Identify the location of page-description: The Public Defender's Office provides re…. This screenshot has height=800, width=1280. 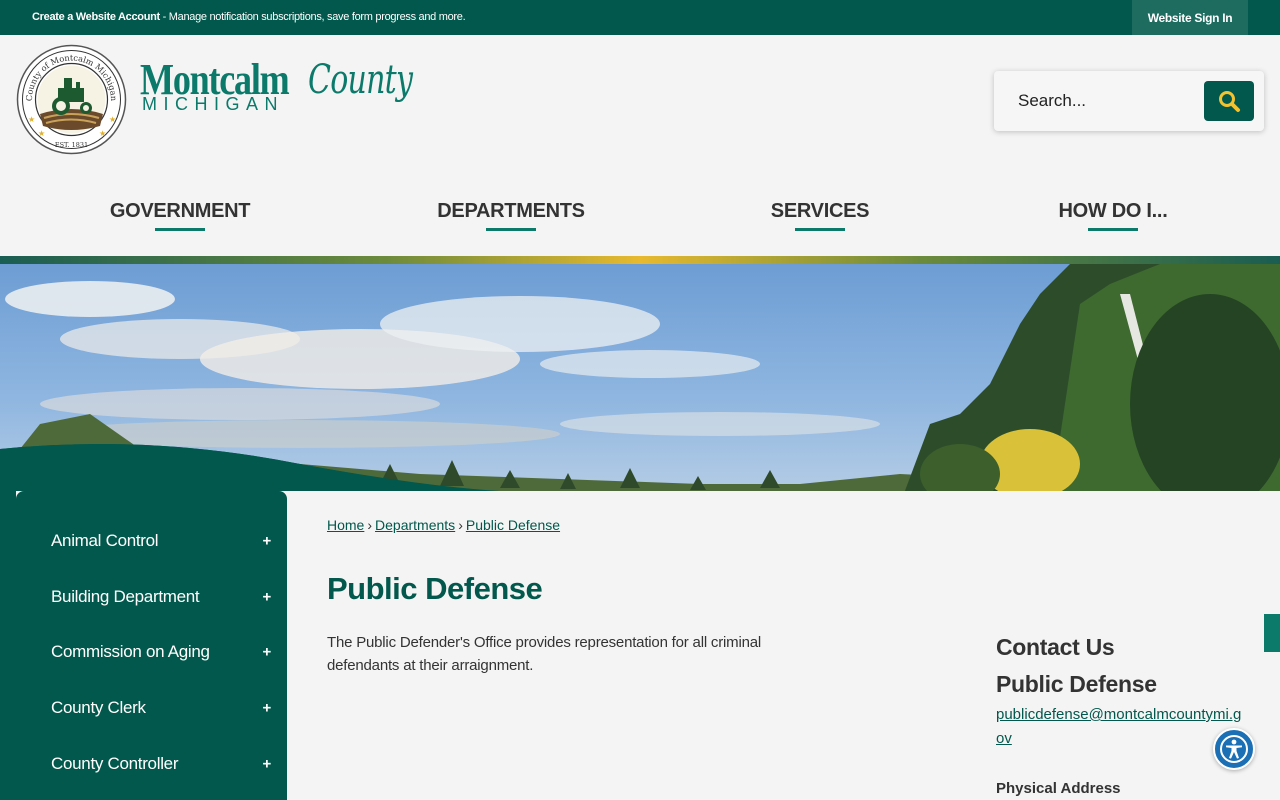
(544, 654).